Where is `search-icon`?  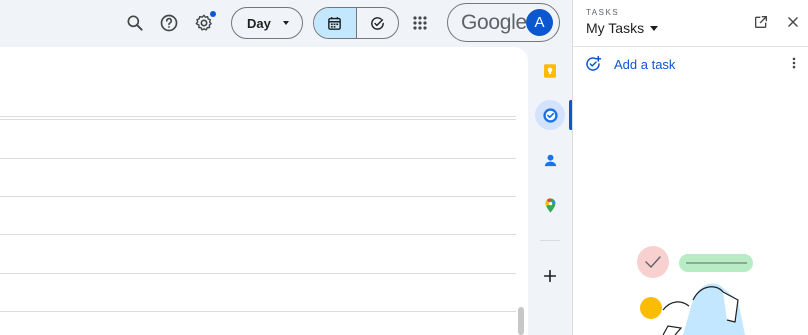 search-icon is located at coordinates (135, 23).